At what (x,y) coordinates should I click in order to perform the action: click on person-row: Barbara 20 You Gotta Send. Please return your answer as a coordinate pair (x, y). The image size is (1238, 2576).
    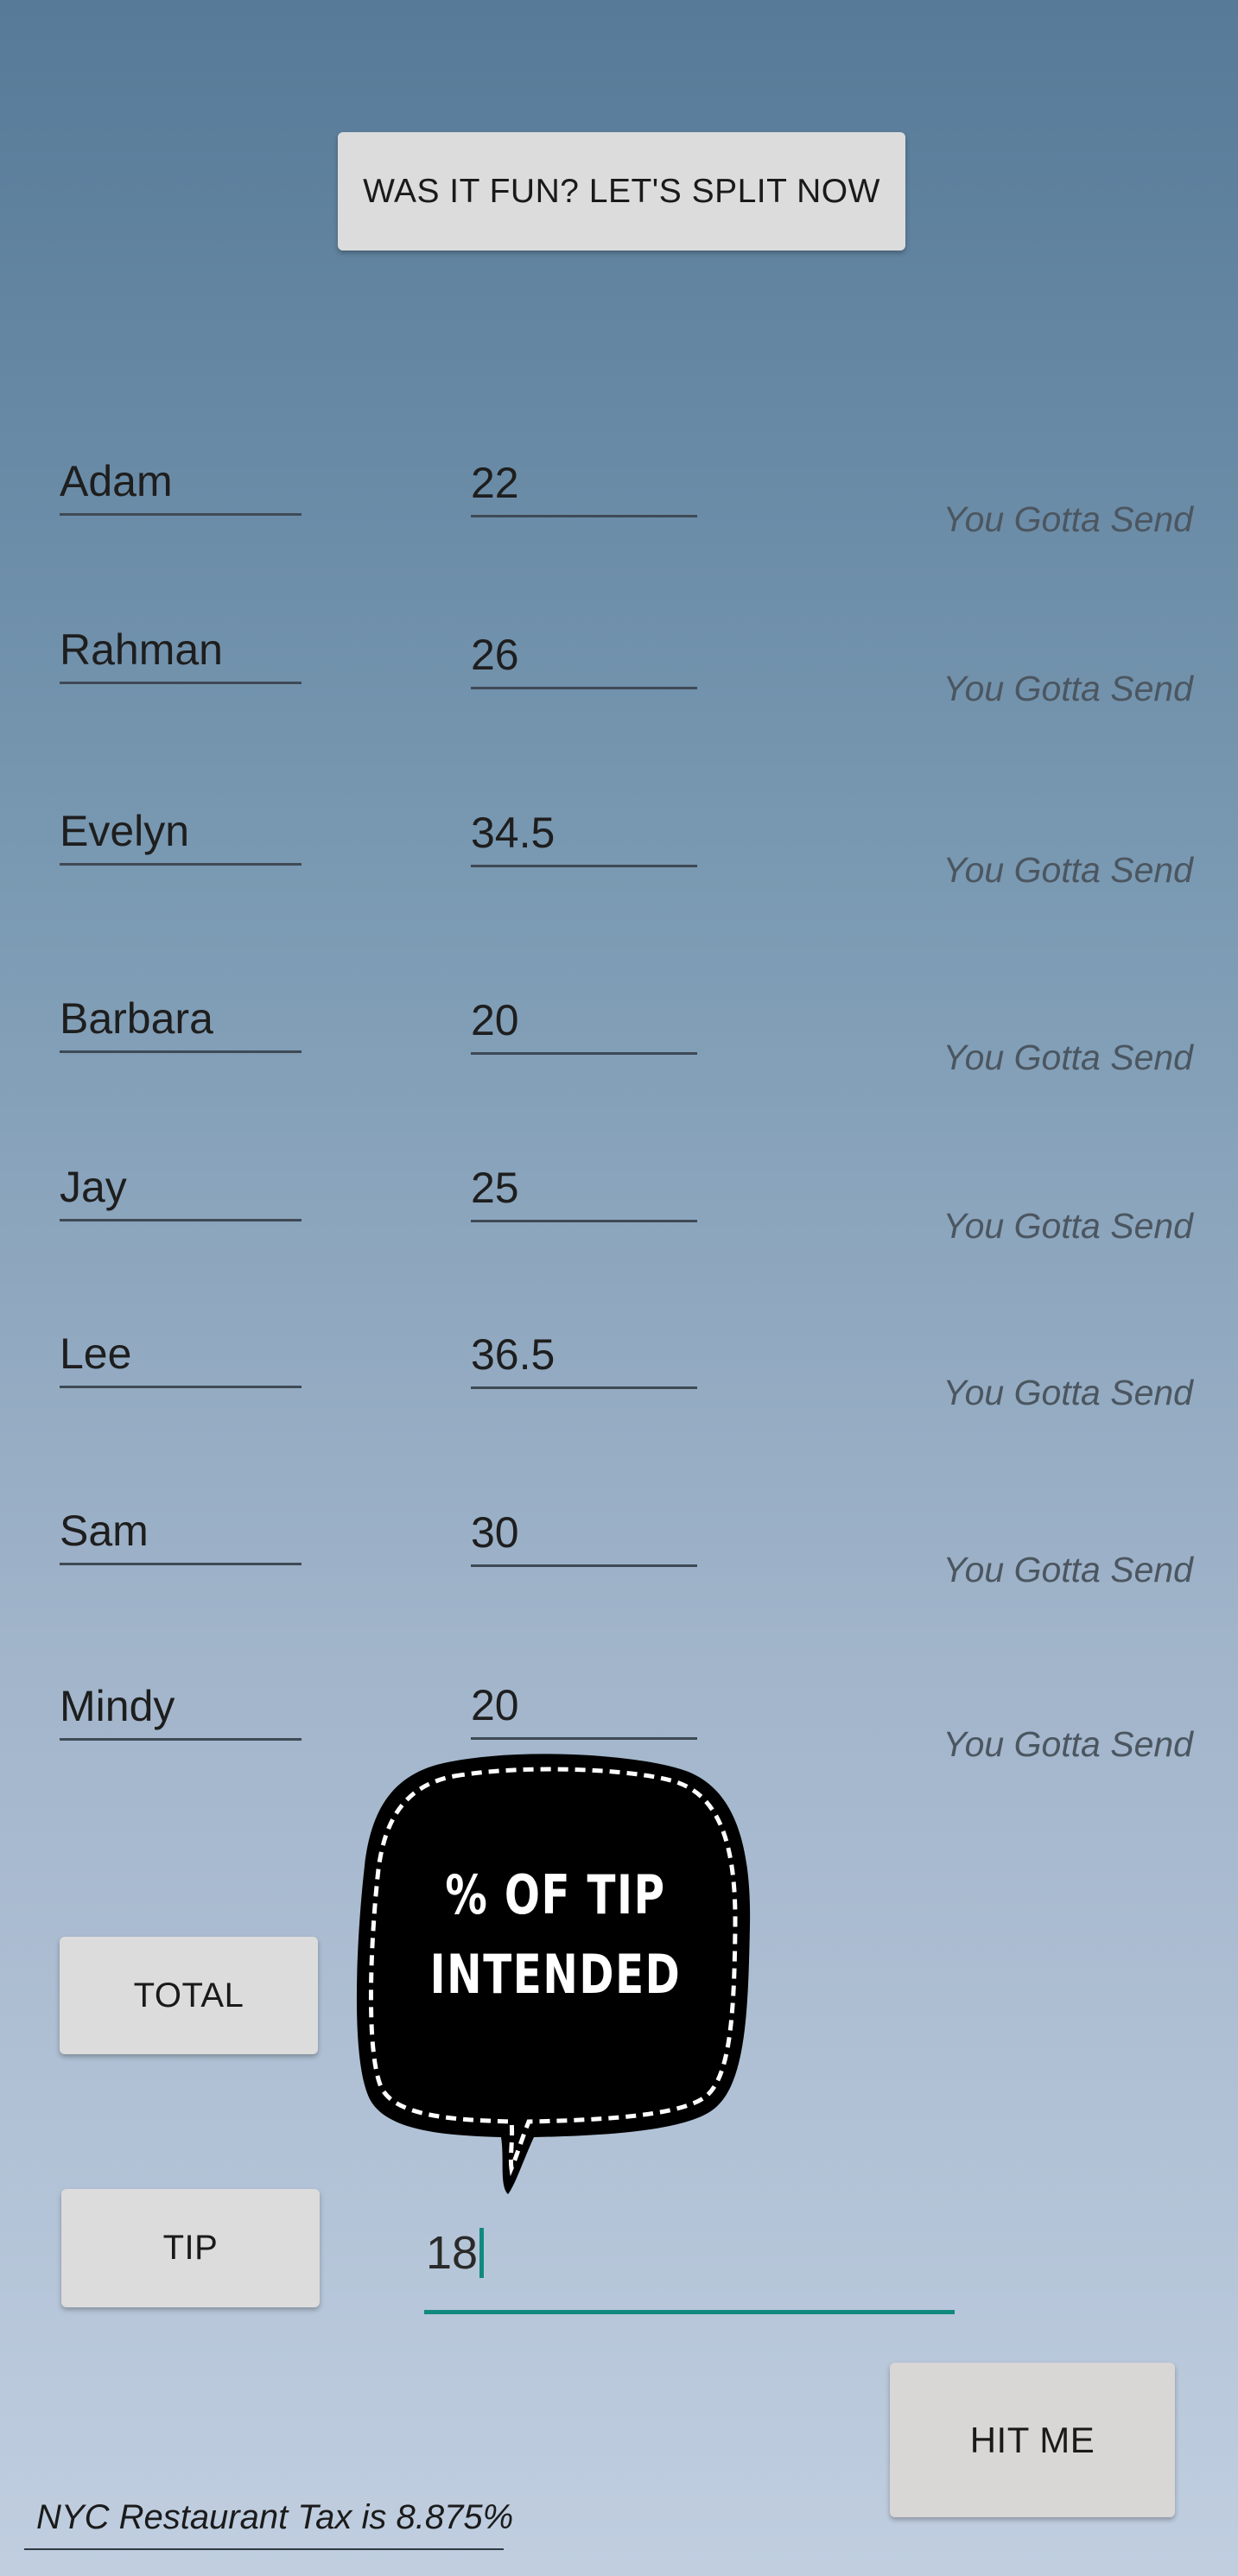
    Looking at the image, I should click on (619, 1051).